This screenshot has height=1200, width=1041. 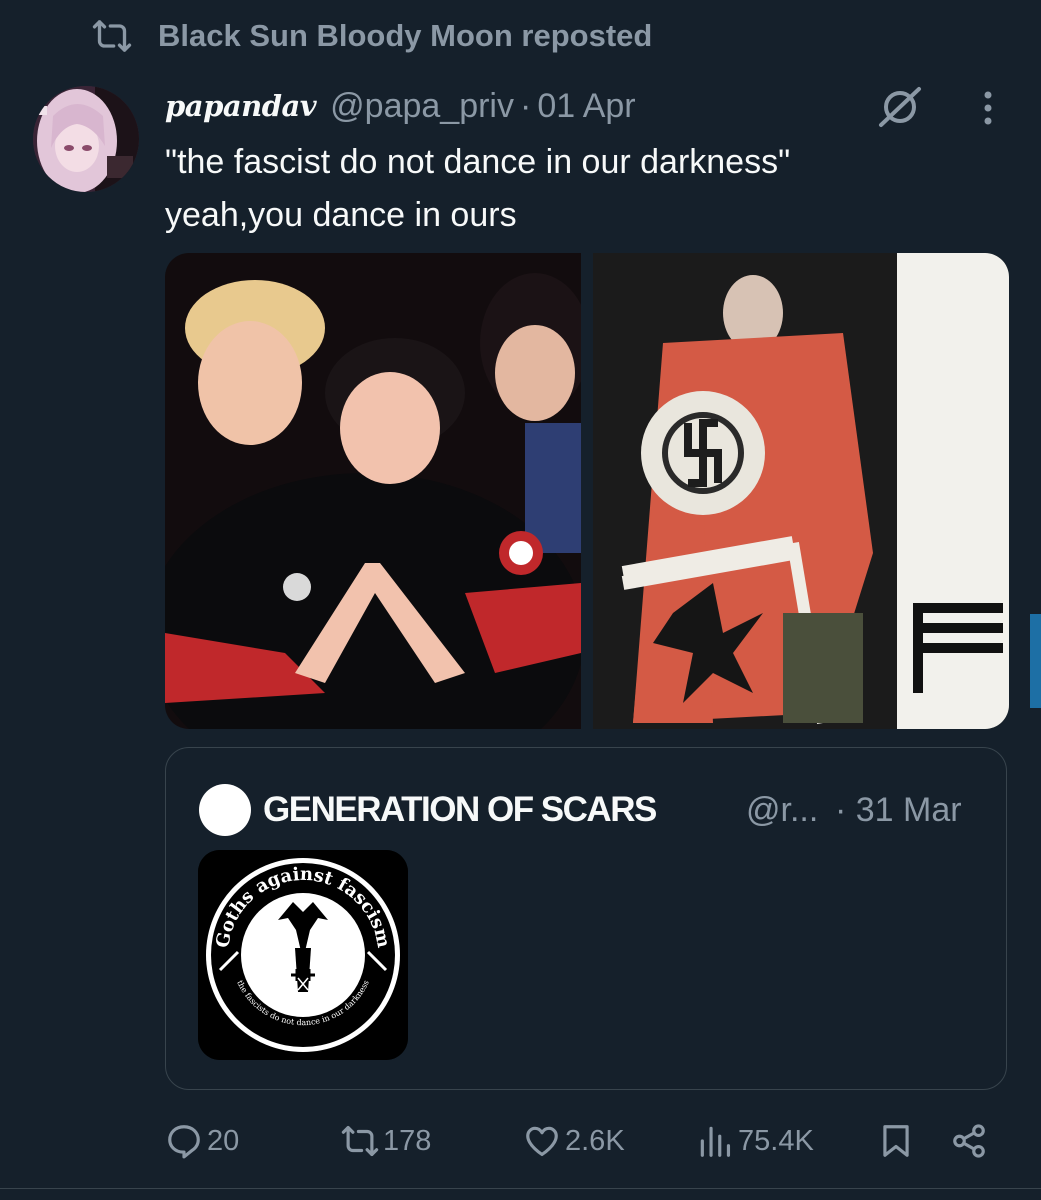 What do you see at coordinates (341, 215) in the screenshot?
I see `tweet-text-line: yeah,you dance in ours` at bounding box center [341, 215].